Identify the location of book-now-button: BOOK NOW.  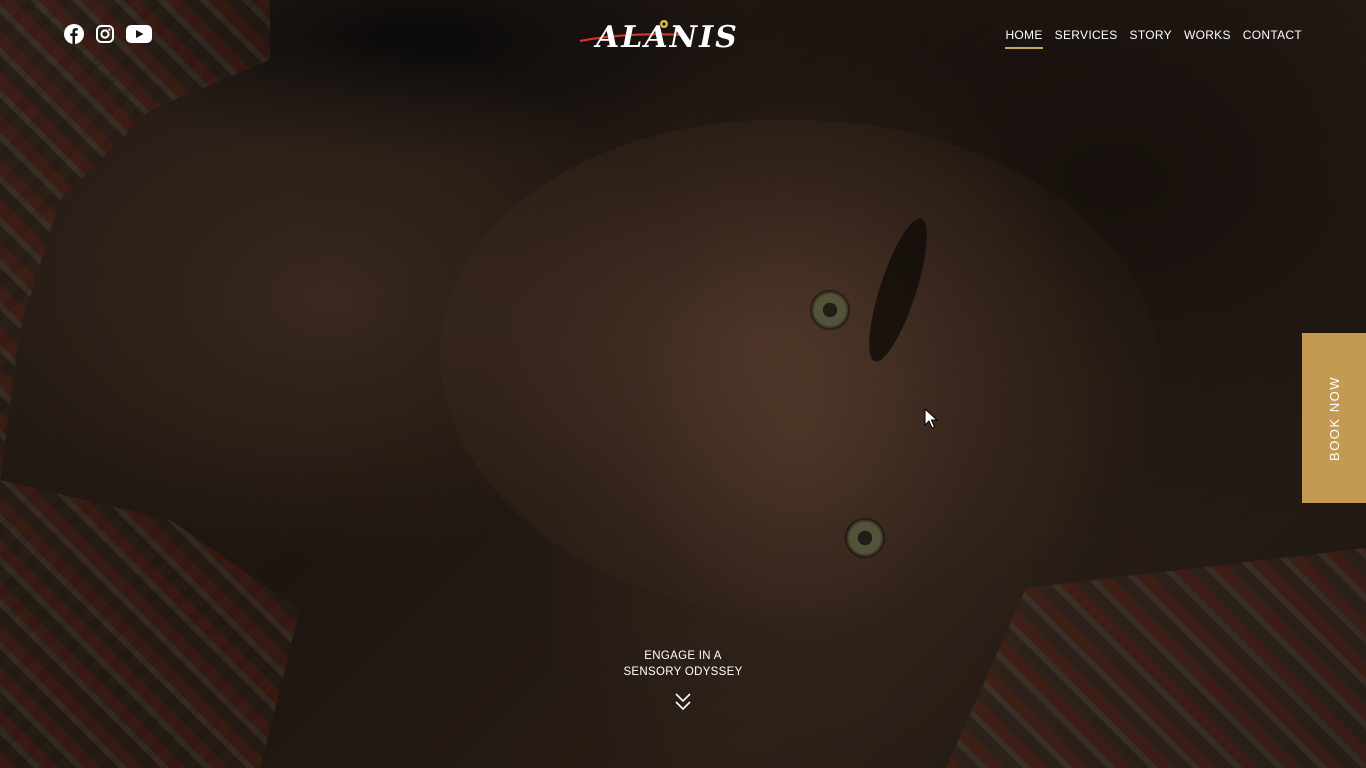
(1334, 418).